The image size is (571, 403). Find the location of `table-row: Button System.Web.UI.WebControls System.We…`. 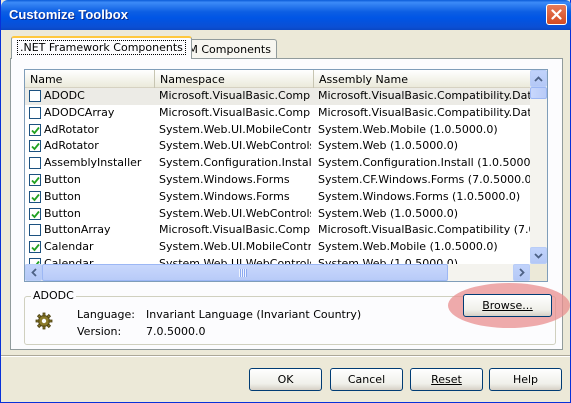

table-row: Button System.Web.UI.WebControls System.We… is located at coordinates (277, 214).